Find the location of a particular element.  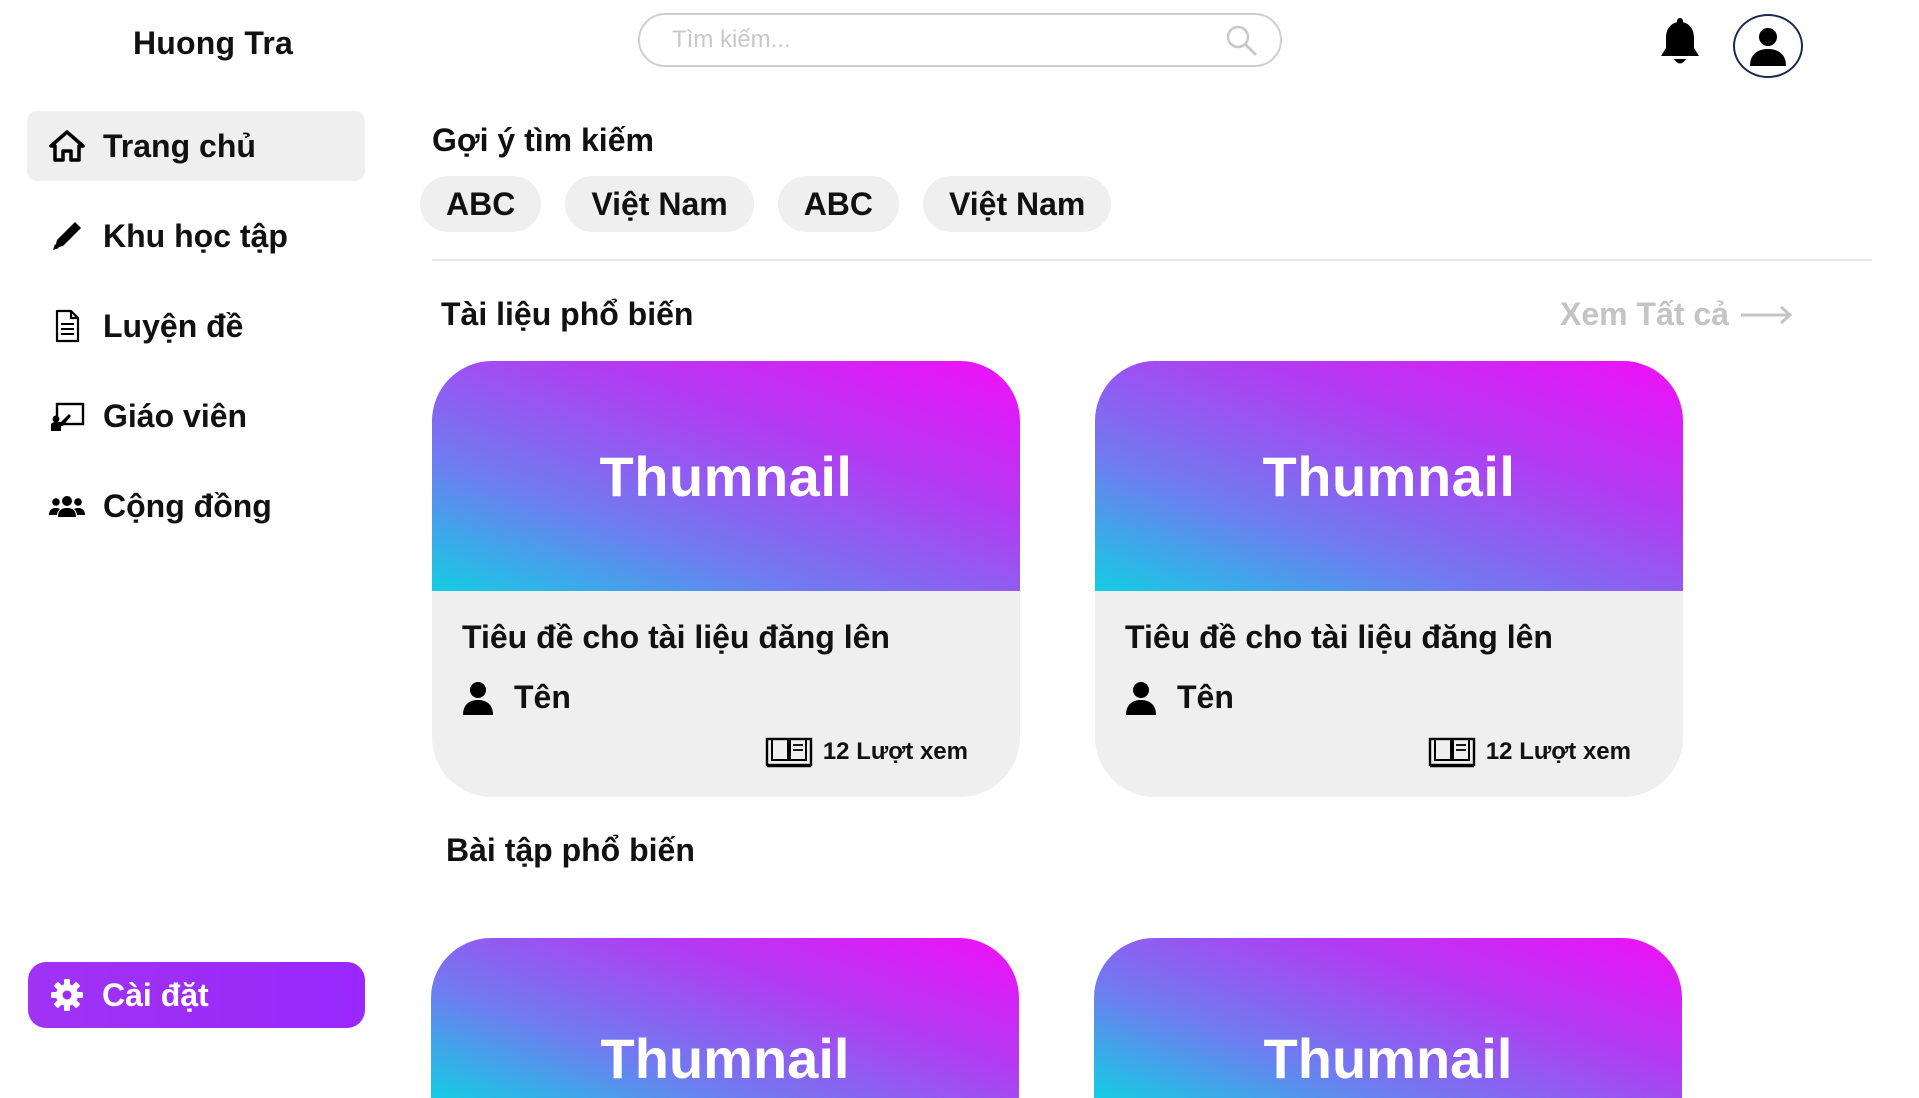

sidebar-item-home: Trang chủ is located at coordinates (196, 146).